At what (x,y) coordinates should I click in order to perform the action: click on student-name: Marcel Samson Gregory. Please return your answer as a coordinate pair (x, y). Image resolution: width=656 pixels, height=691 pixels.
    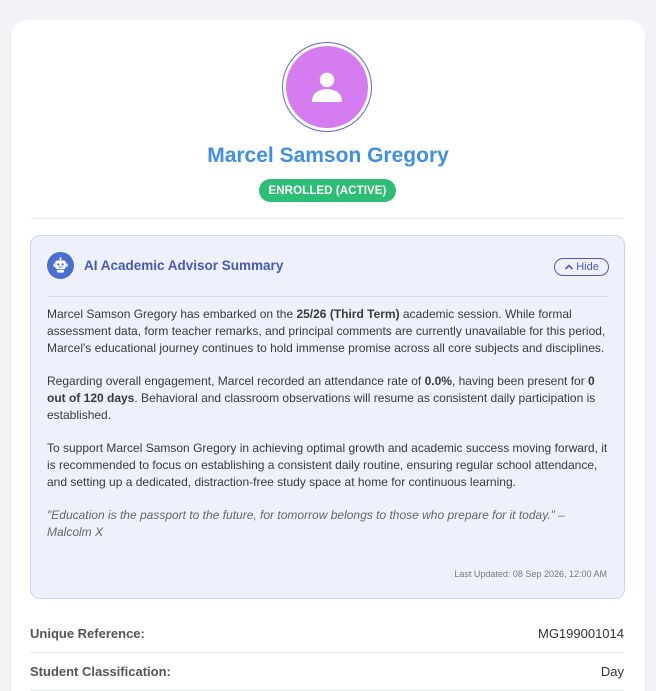
    Looking at the image, I should click on (328, 155).